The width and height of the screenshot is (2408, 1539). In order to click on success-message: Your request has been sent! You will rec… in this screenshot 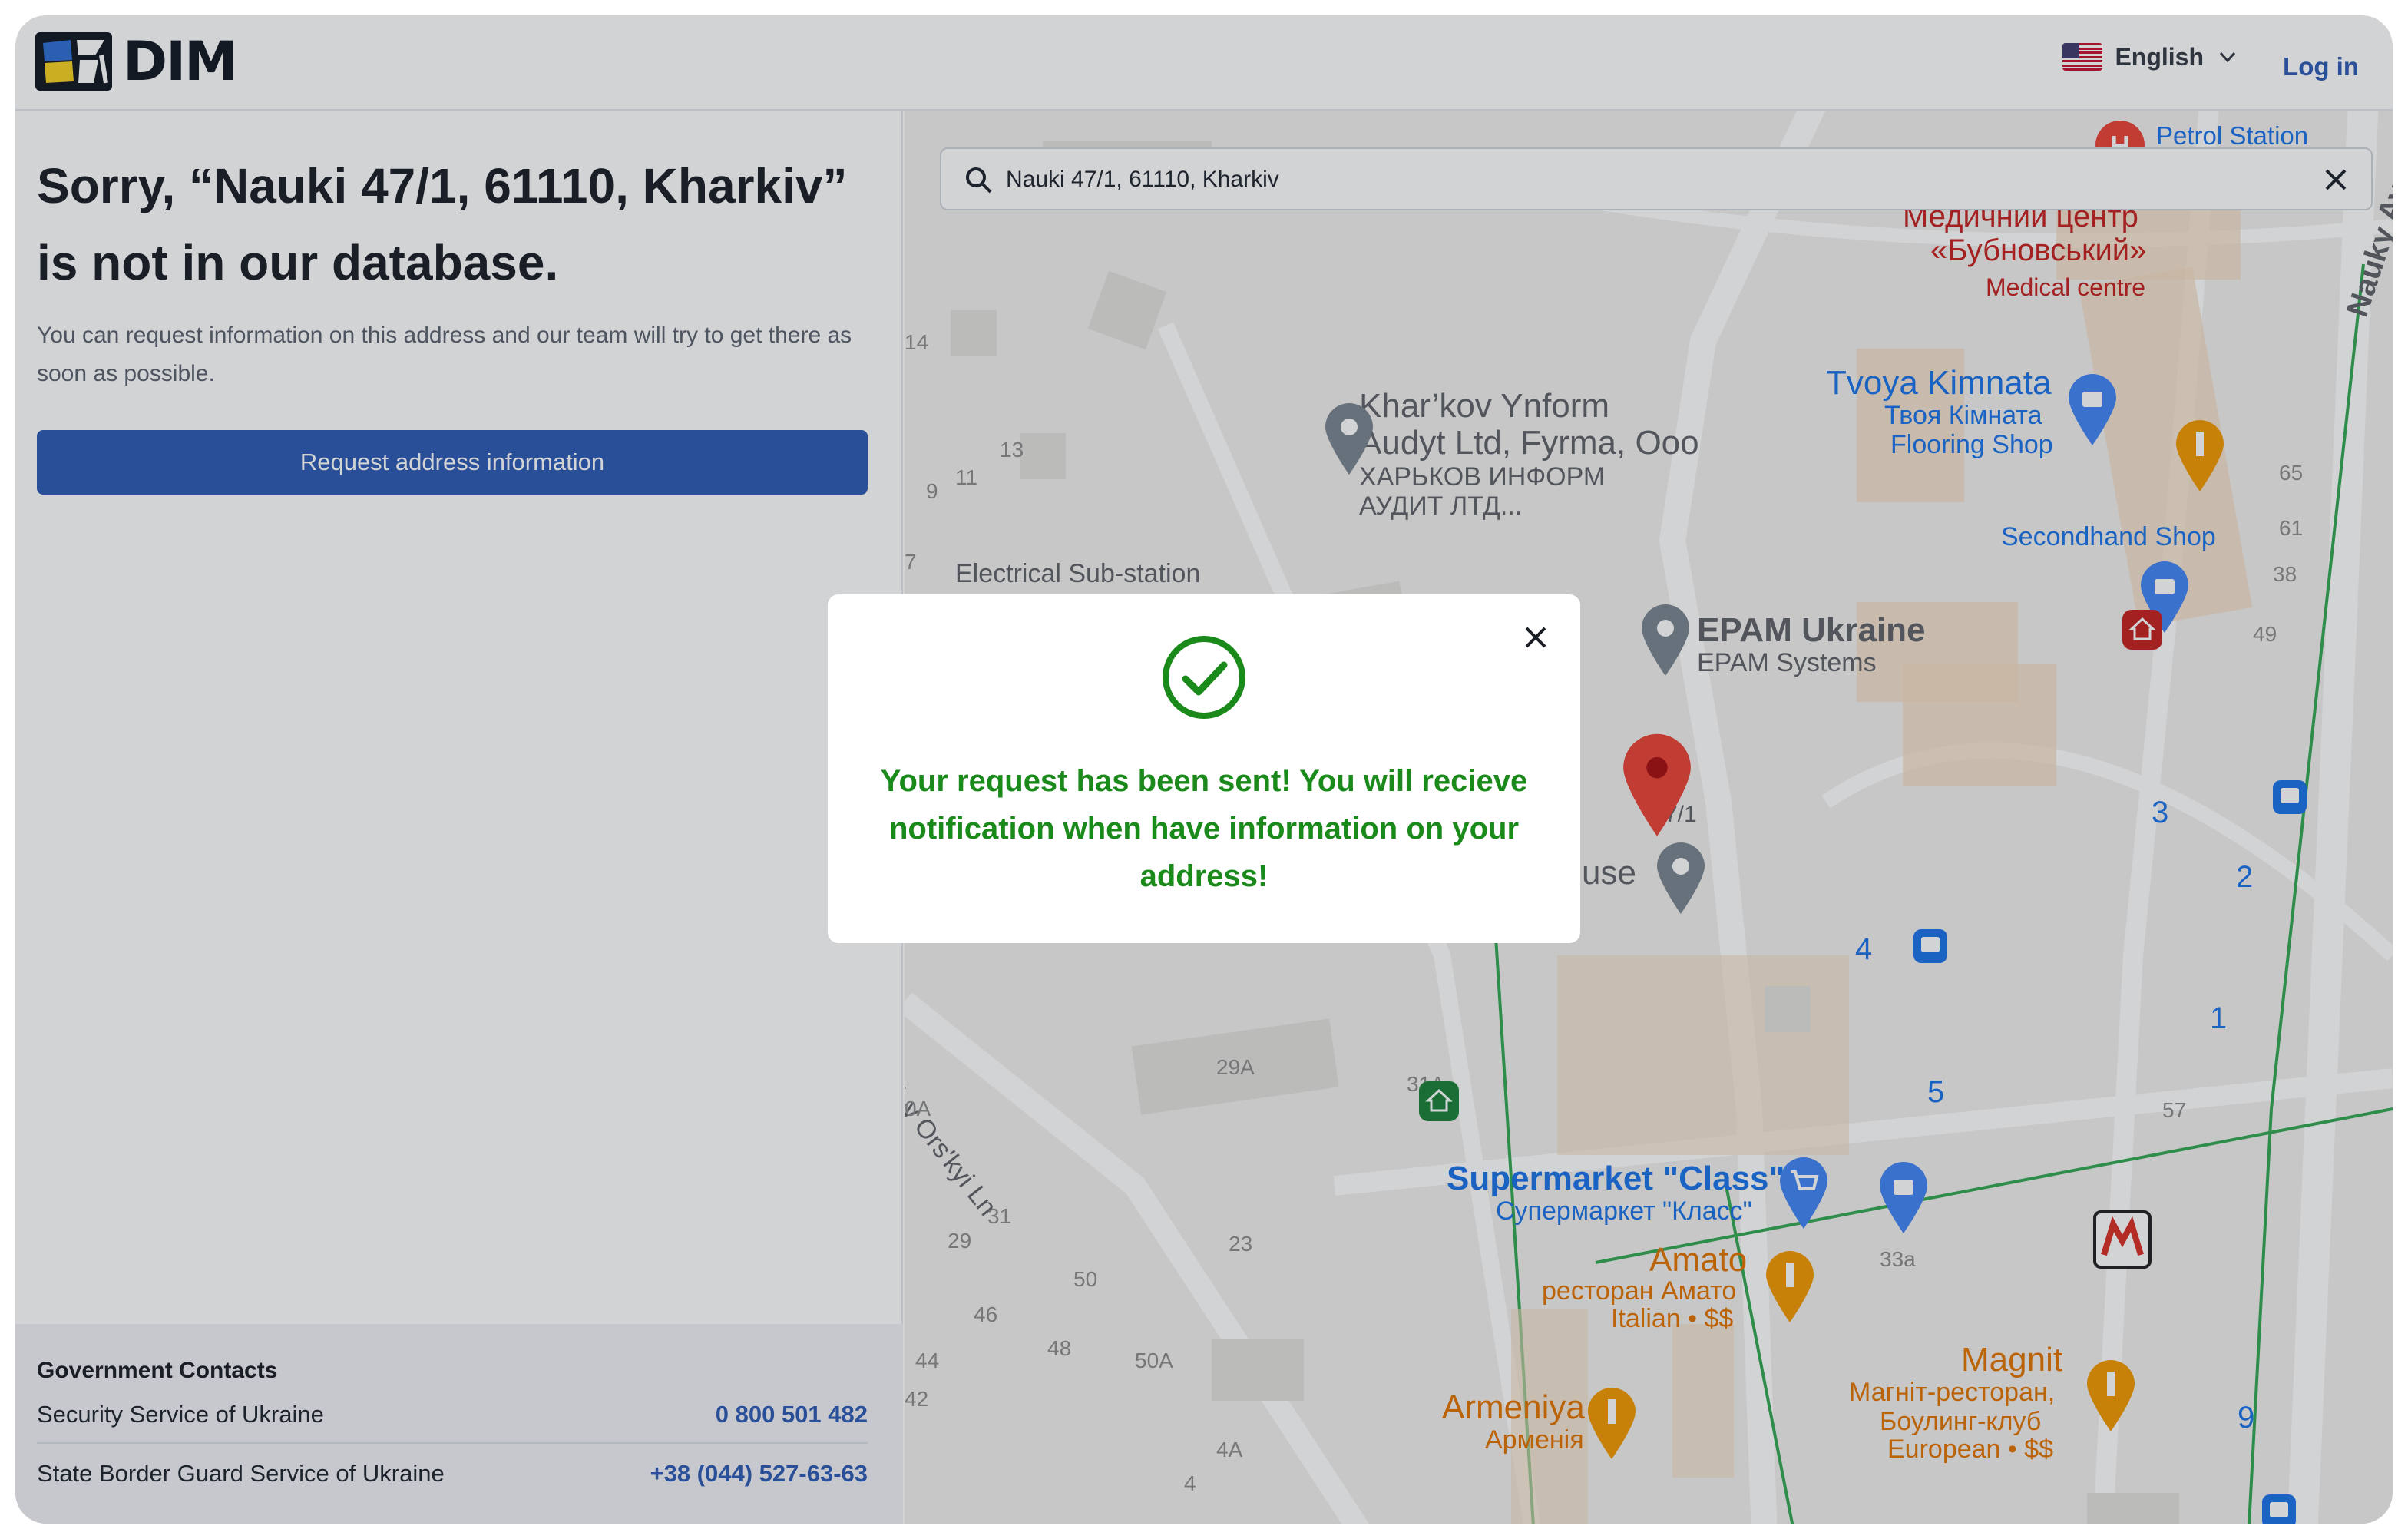, I will do `click(1204, 828)`.